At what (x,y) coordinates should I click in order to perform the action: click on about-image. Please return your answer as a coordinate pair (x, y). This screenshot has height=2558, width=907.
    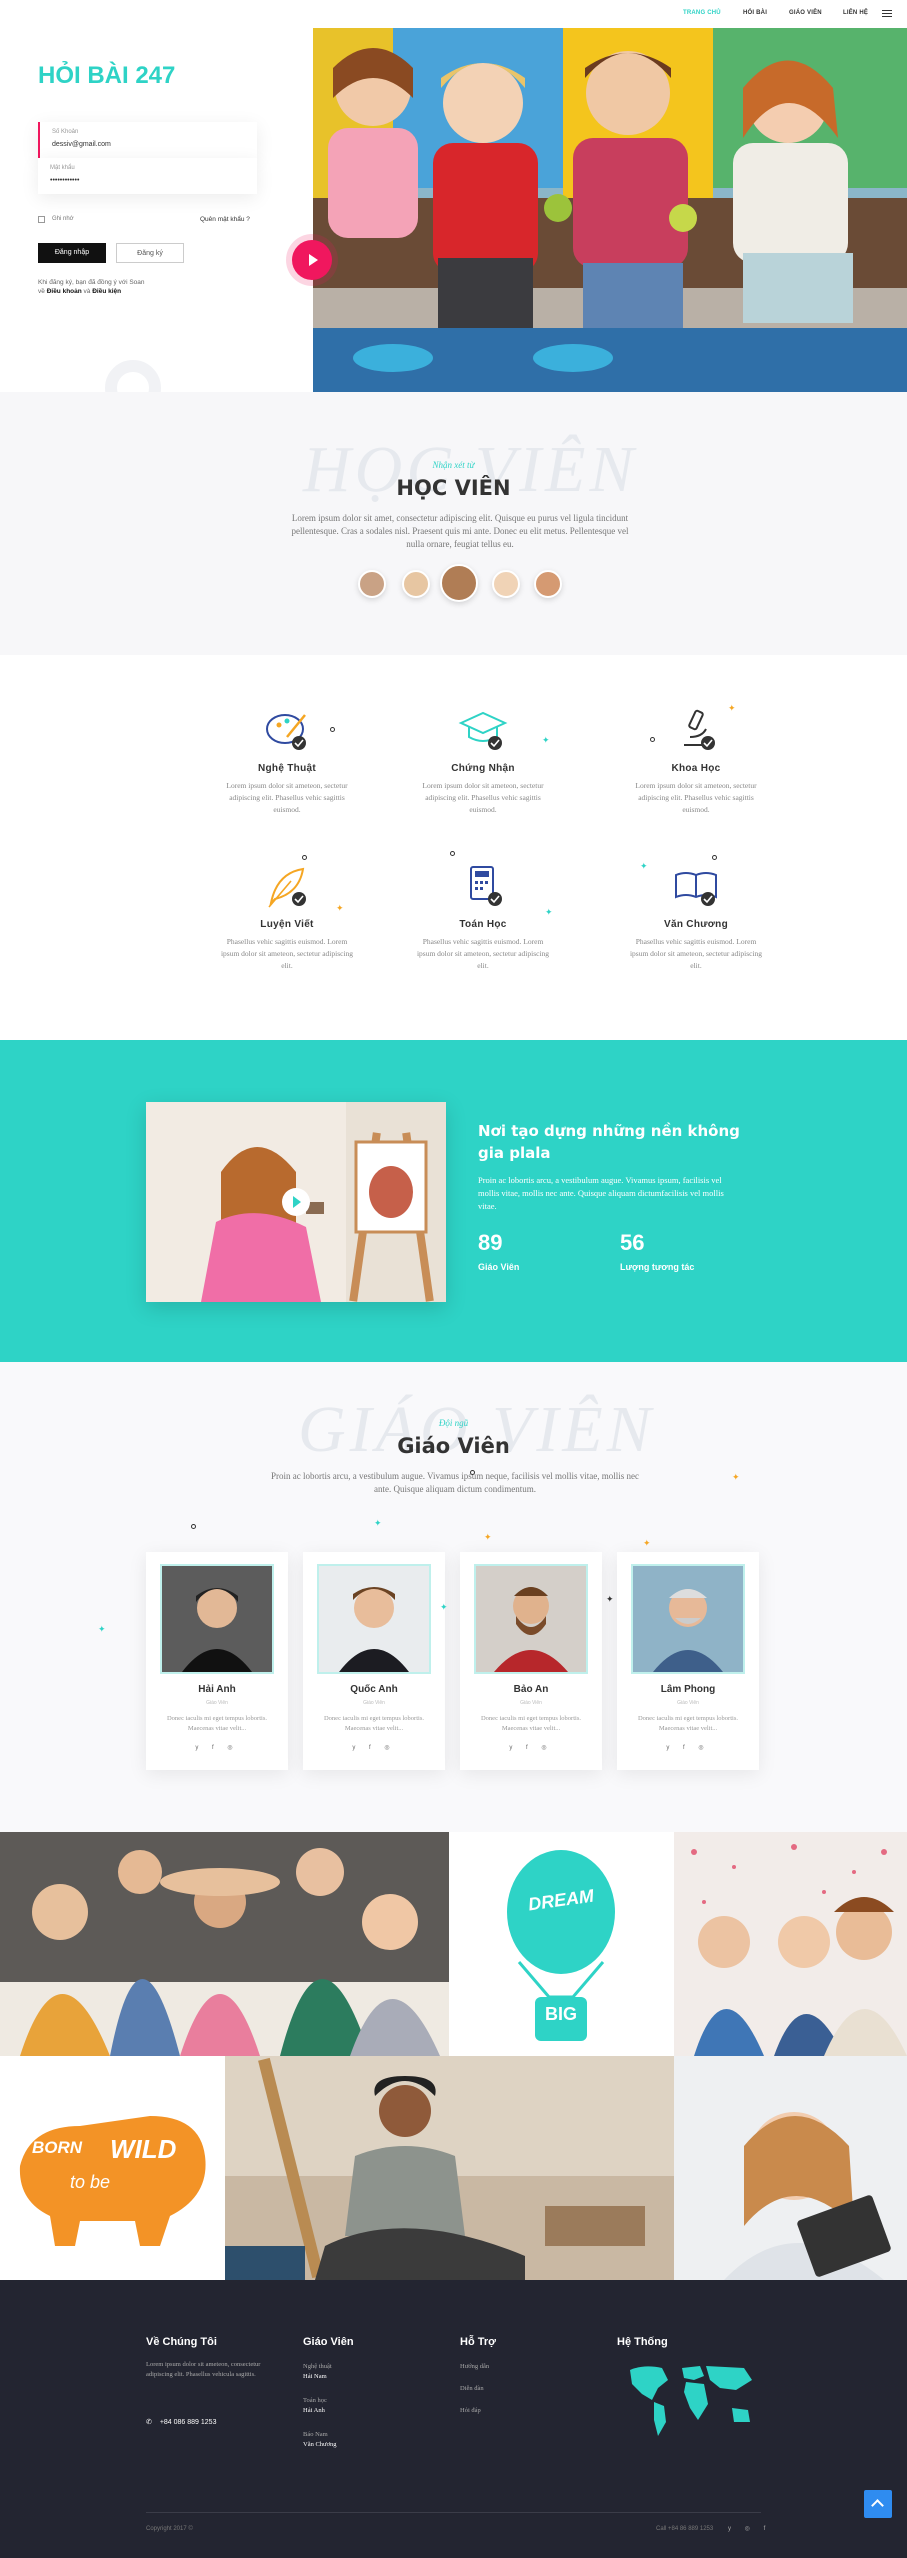
    Looking at the image, I should click on (296, 1202).